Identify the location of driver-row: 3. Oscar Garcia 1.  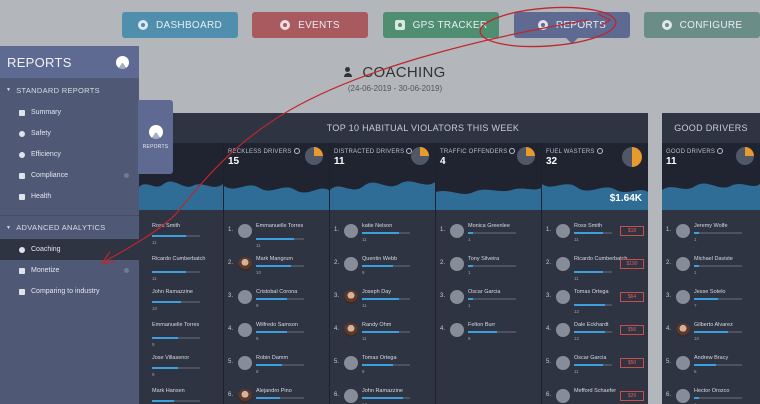
(488, 300).